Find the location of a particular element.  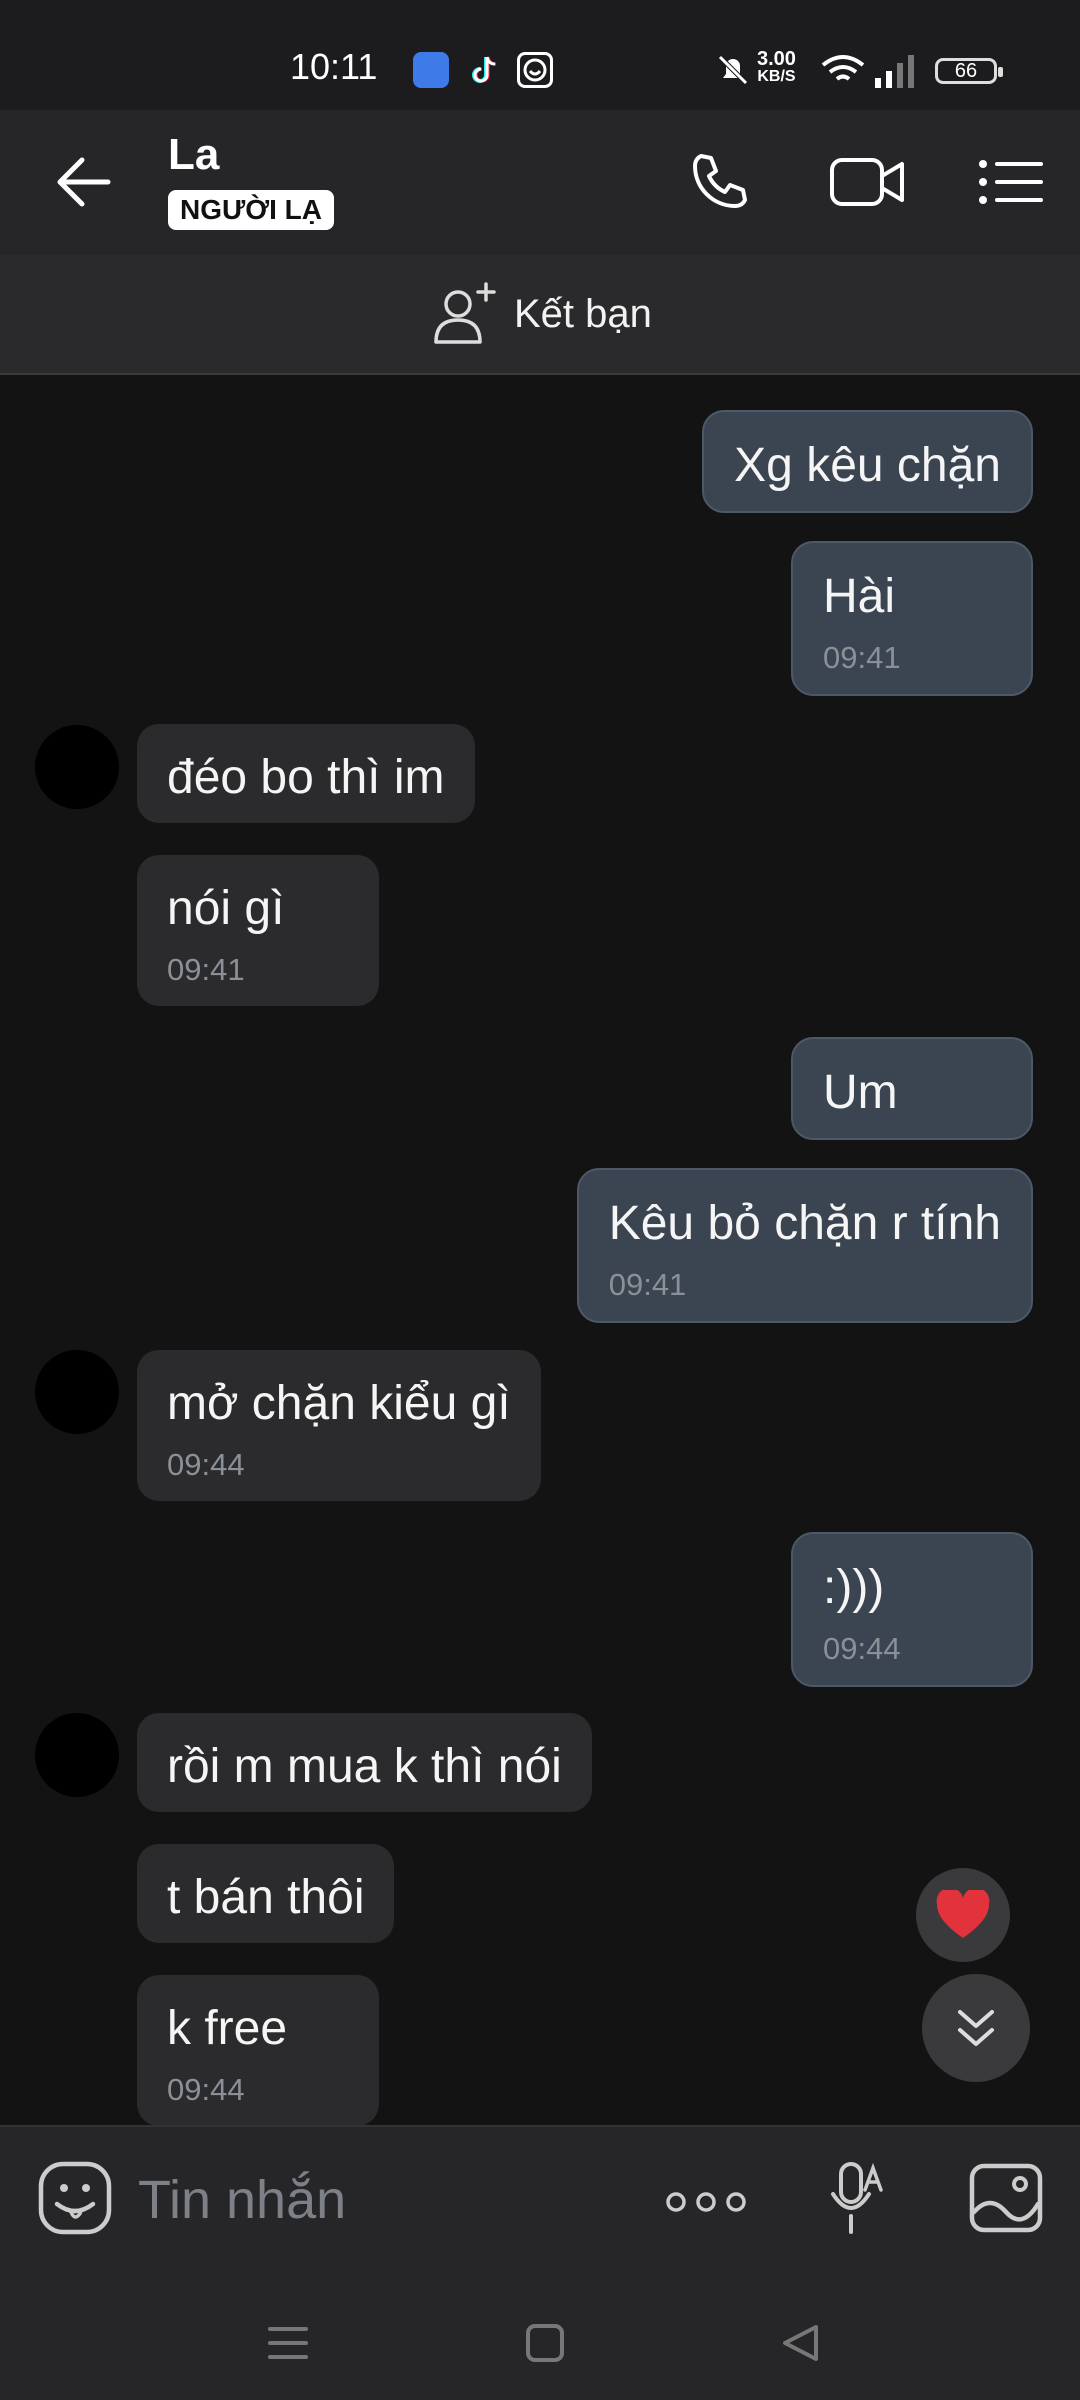

message-bubble: đéo bo thì im is located at coordinates (306, 773).